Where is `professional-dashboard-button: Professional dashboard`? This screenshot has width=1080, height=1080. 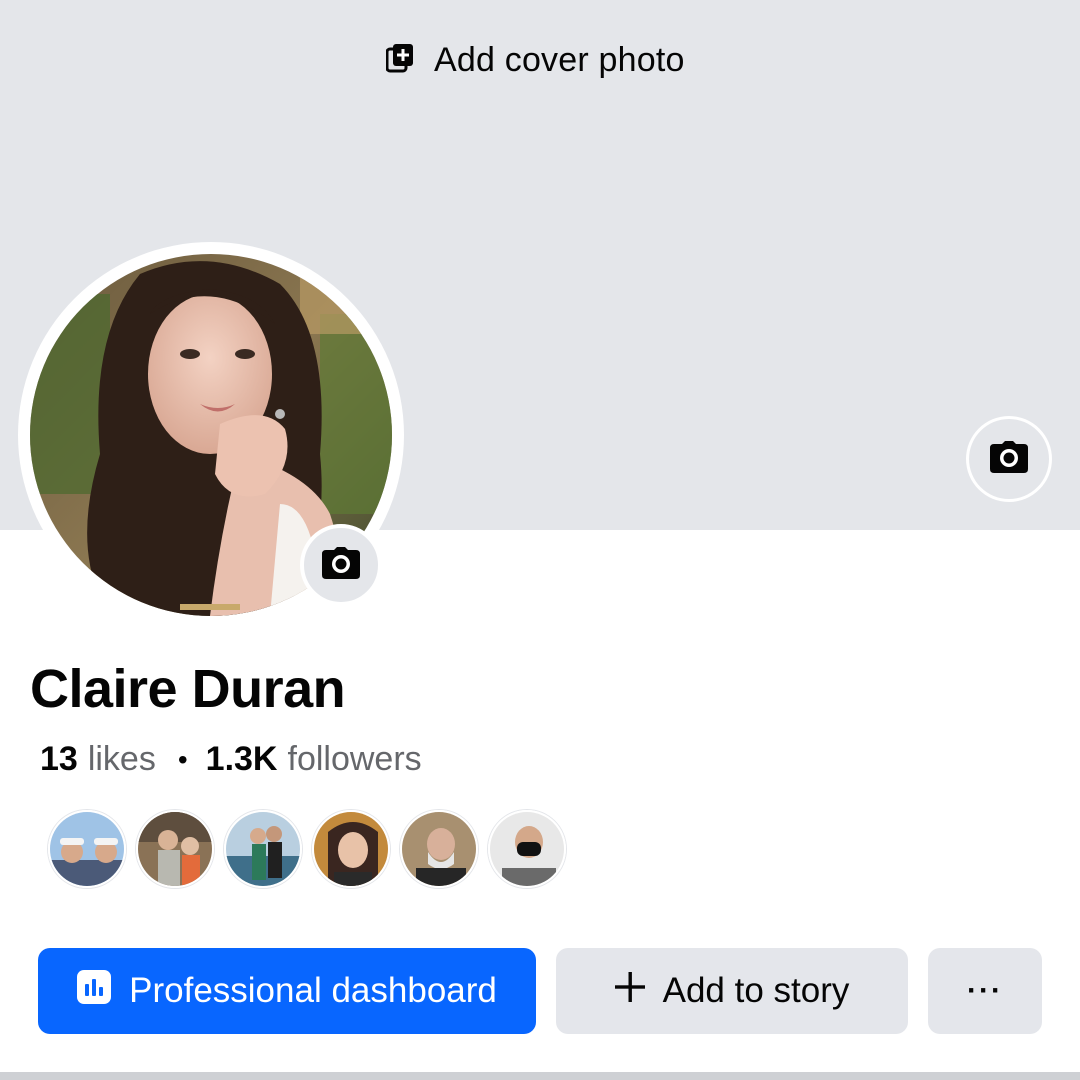 professional-dashboard-button: Professional dashboard is located at coordinates (287, 991).